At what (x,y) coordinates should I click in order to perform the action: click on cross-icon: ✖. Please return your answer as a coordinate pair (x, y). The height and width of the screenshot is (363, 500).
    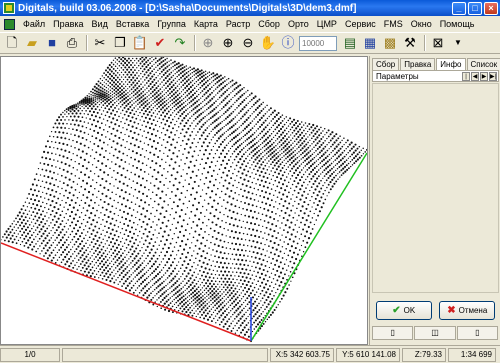
    Looking at the image, I should click on (451, 310).